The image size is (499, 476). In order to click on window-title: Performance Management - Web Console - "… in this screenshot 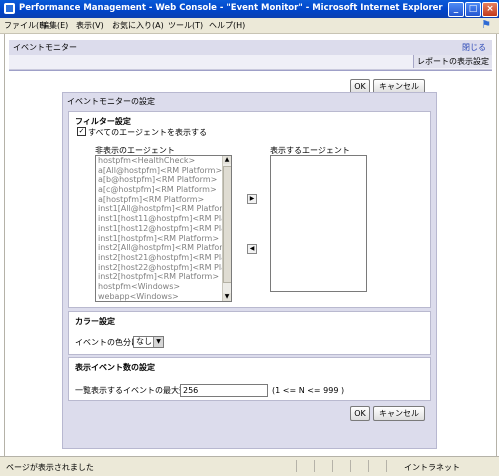, I will do `click(231, 8)`.